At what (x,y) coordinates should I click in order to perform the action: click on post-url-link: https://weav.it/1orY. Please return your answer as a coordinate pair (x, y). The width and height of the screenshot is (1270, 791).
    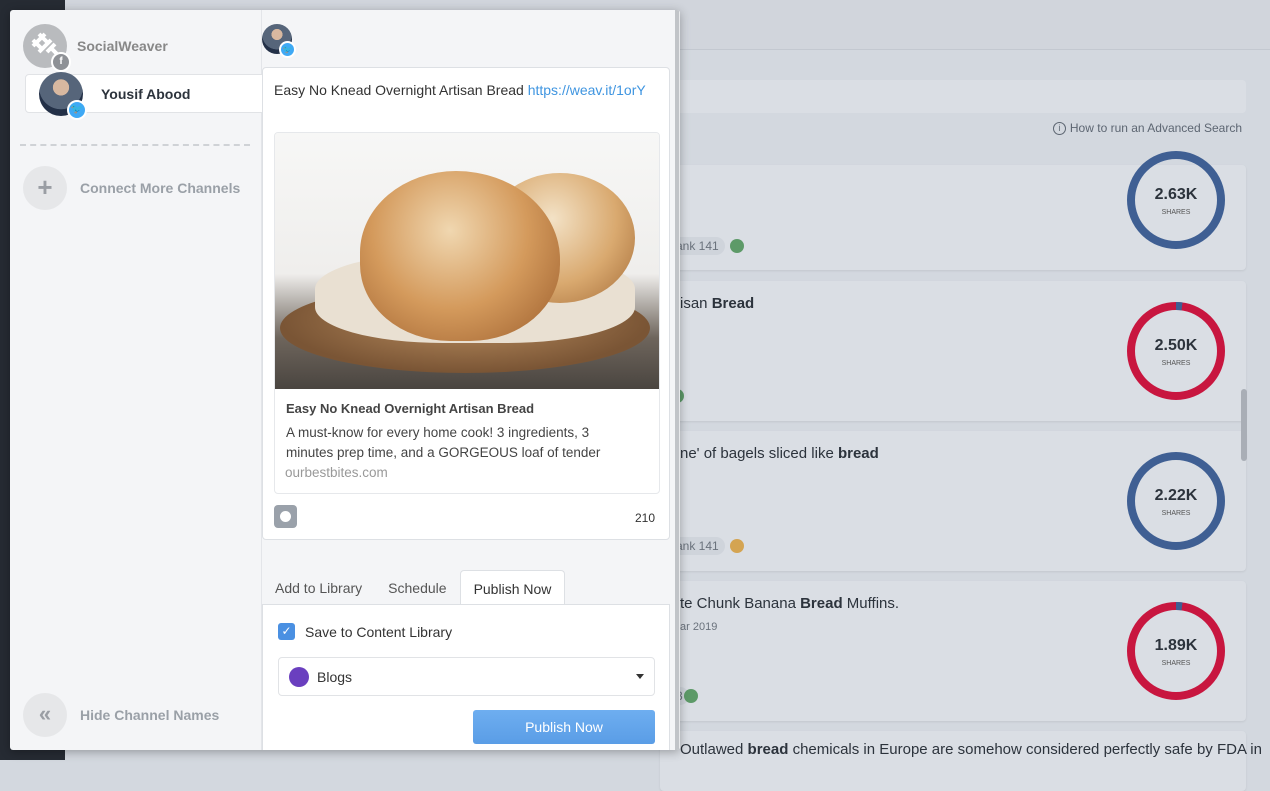
    Looking at the image, I should click on (587, 90).